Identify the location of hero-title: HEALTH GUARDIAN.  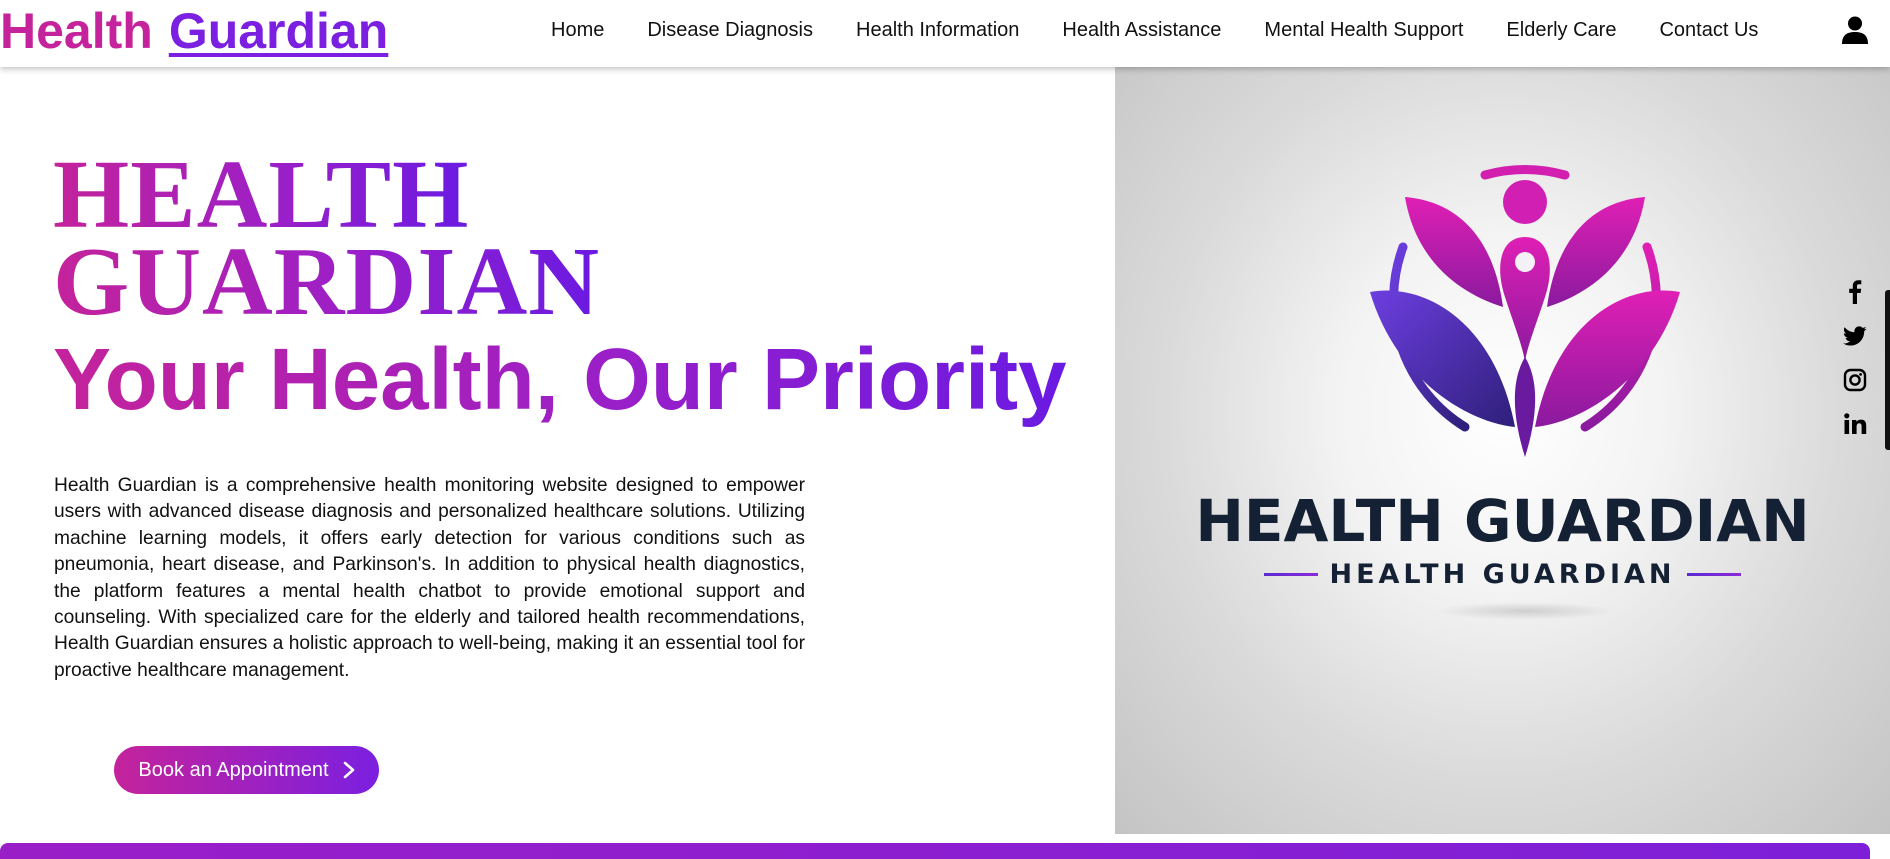
(573, 238).